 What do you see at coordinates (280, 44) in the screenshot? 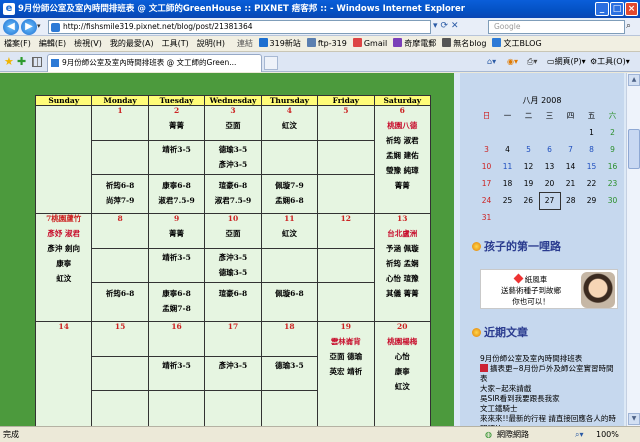
I see `link-319: 319新站` at bounding box center [280, 44].